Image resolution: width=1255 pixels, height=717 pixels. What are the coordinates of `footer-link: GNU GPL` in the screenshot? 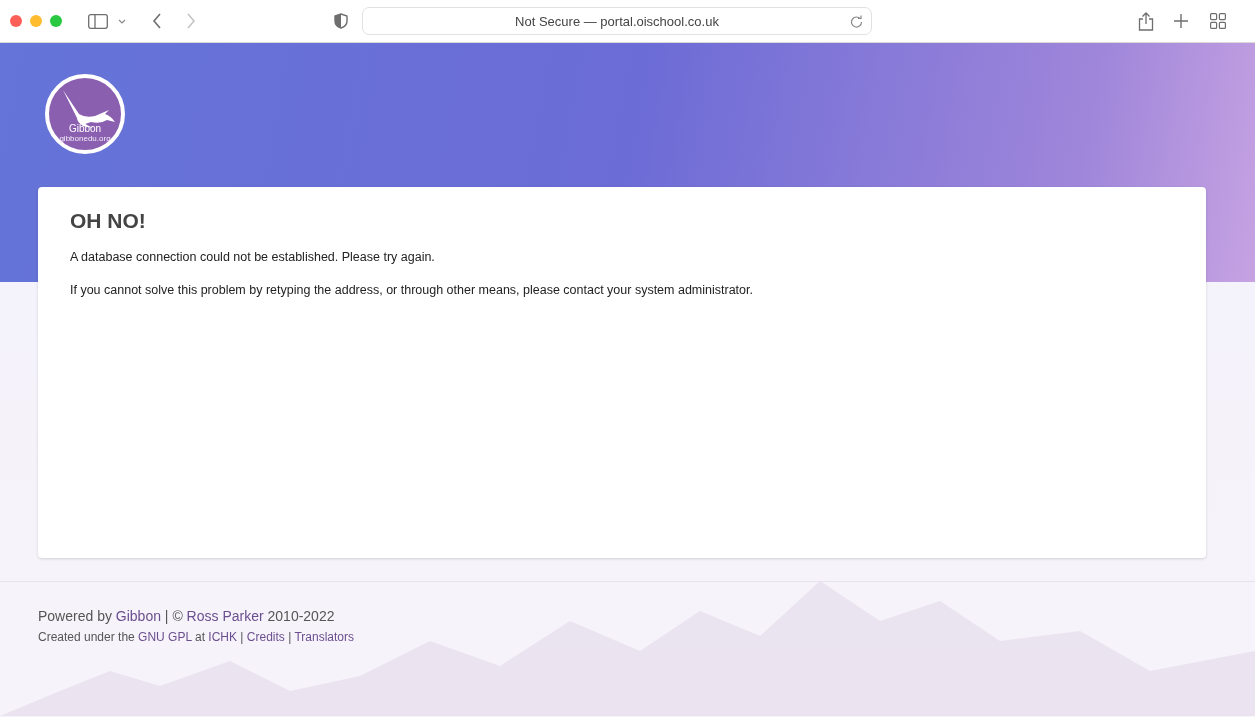 It's located at (165, 637).